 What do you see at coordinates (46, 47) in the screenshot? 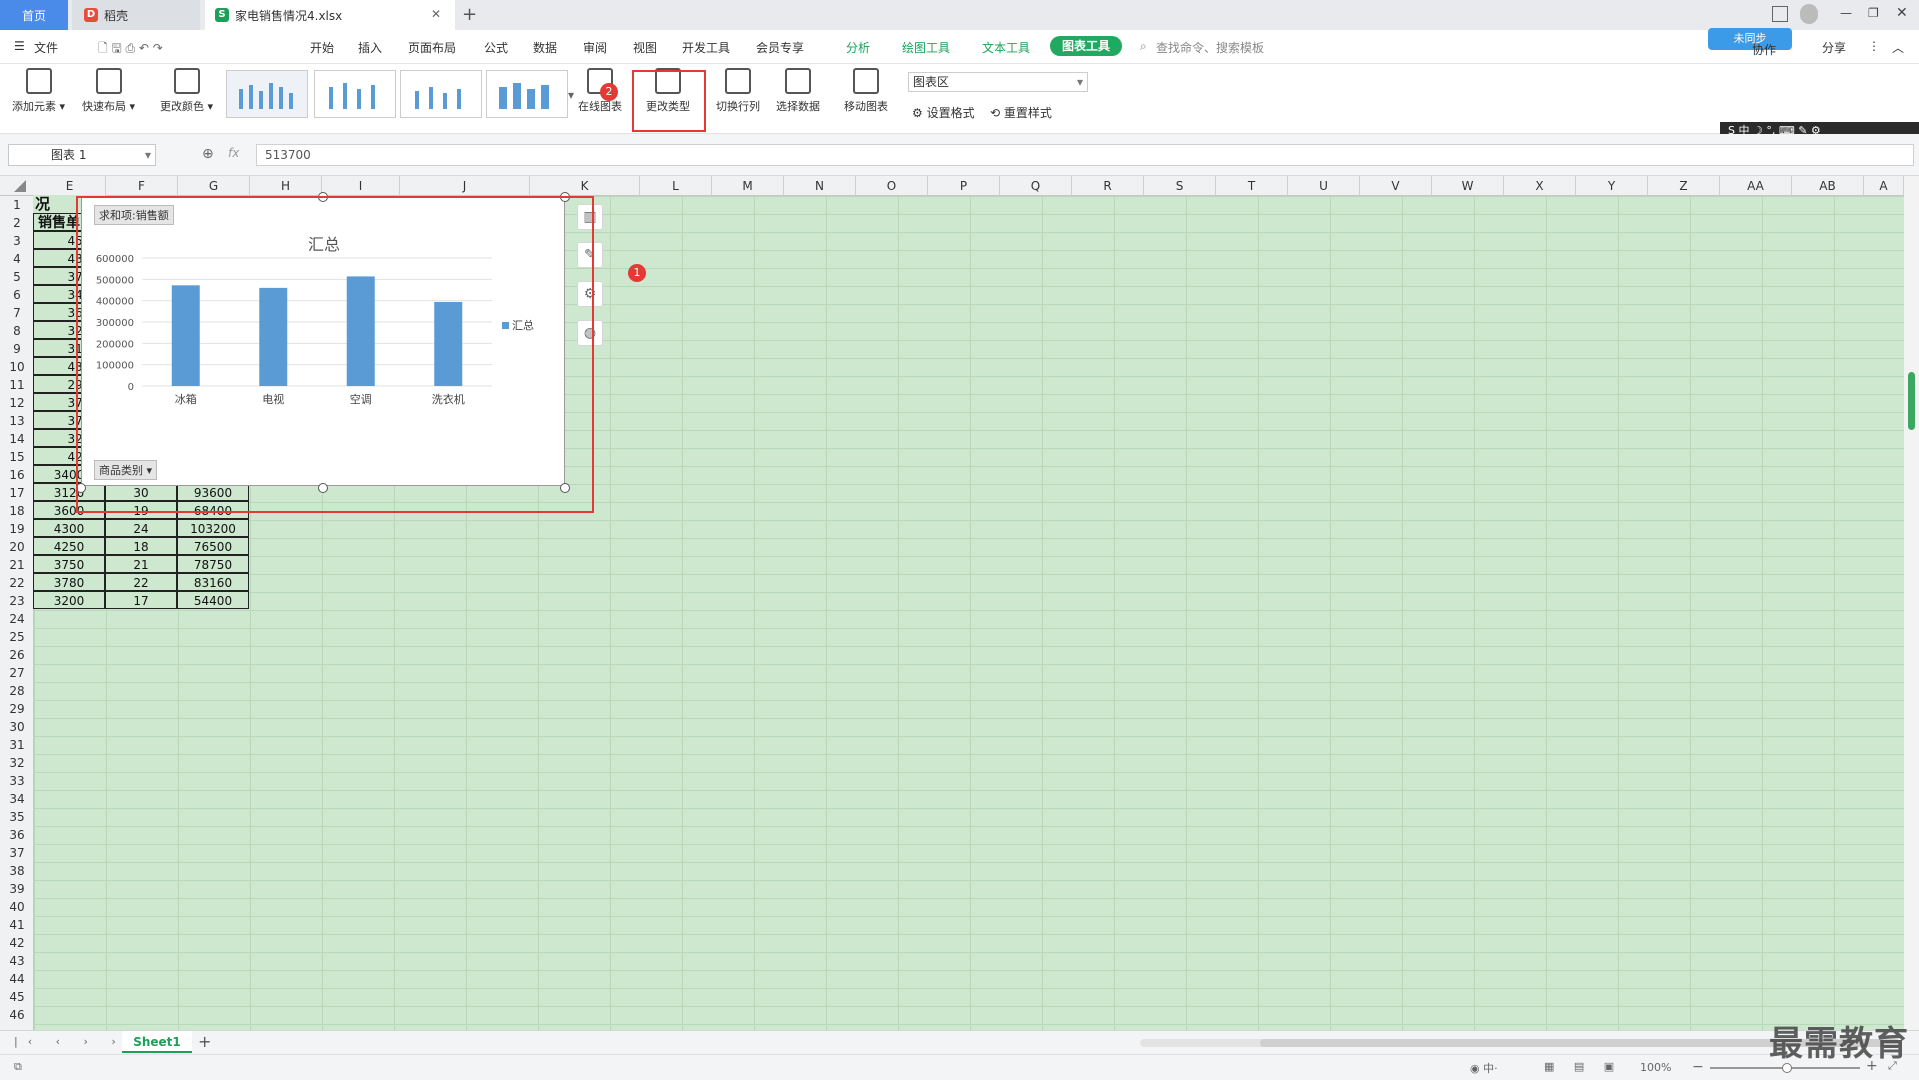
I see `menu-file: 文件` at bounding box center [46, 47].